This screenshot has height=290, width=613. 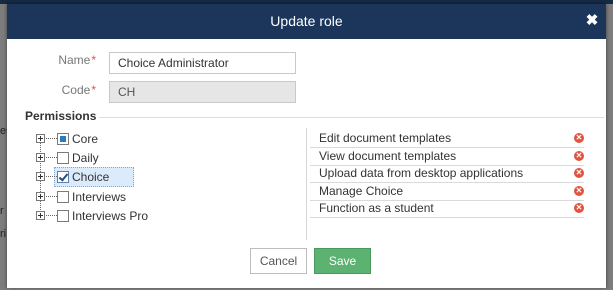 I want to click on permission-row: Function as a student ✕, so click(x=447, y=209).